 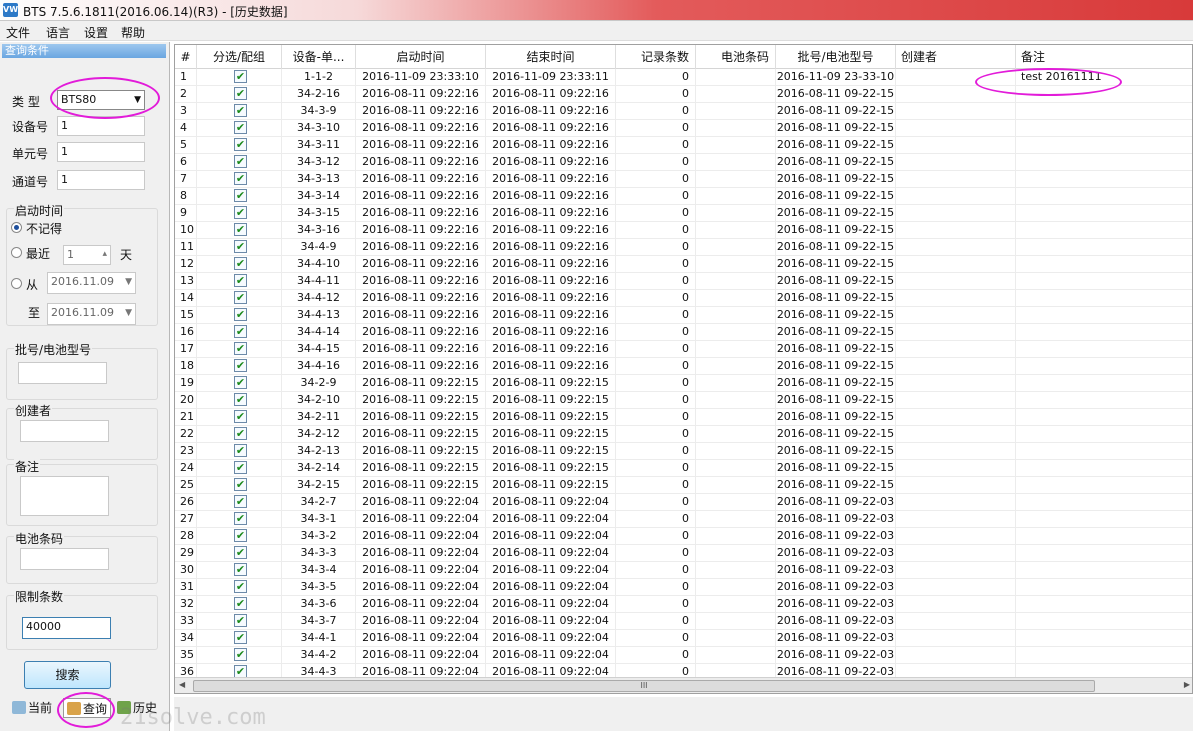 I want to click on menu-help: 帮助, so click(x=133, y=32).